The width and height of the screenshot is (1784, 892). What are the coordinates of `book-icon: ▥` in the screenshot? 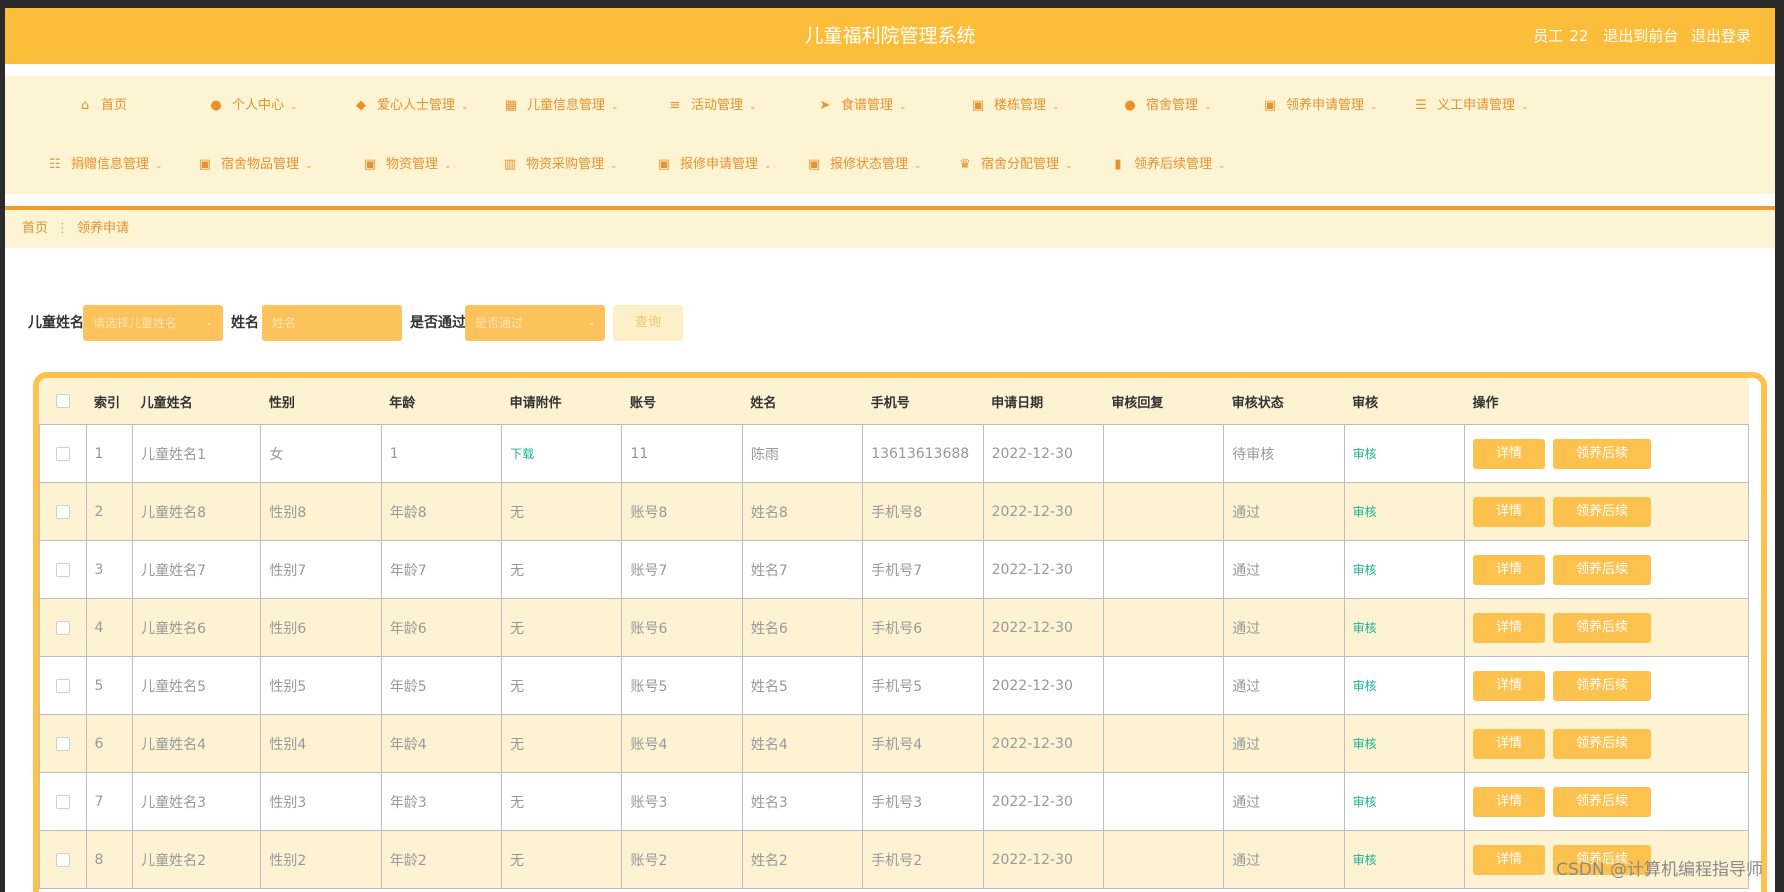 It's located at (510, 164).